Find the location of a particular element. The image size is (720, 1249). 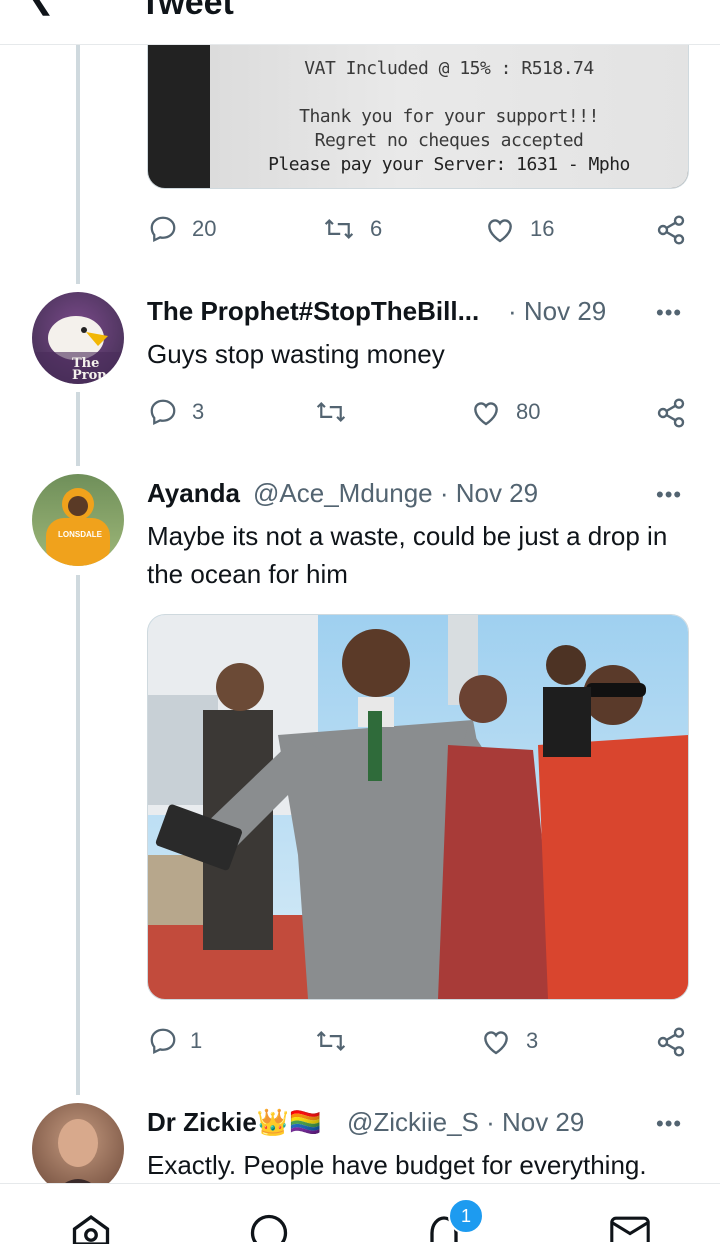

messages-icon is located at coordinates (630, 1231).